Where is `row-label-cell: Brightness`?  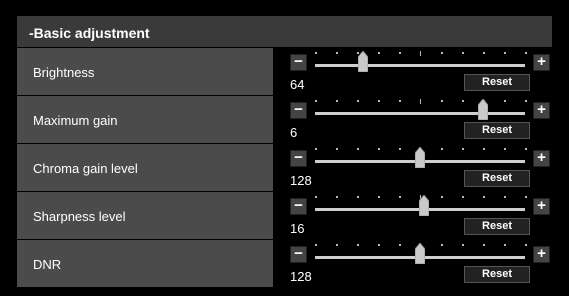 row-label-cell: Brightness is located at coordinates (145, 71).